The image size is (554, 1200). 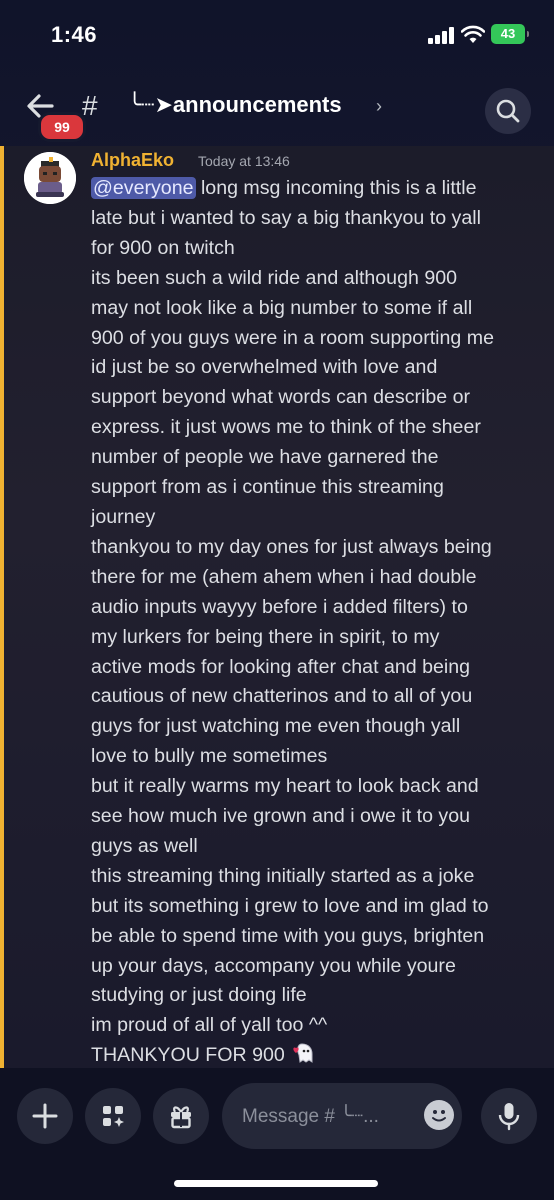 What do you see at coordinates (276, 1183) in the screenshot?
I see `home-indicator` at bounding box center [276, 1183].